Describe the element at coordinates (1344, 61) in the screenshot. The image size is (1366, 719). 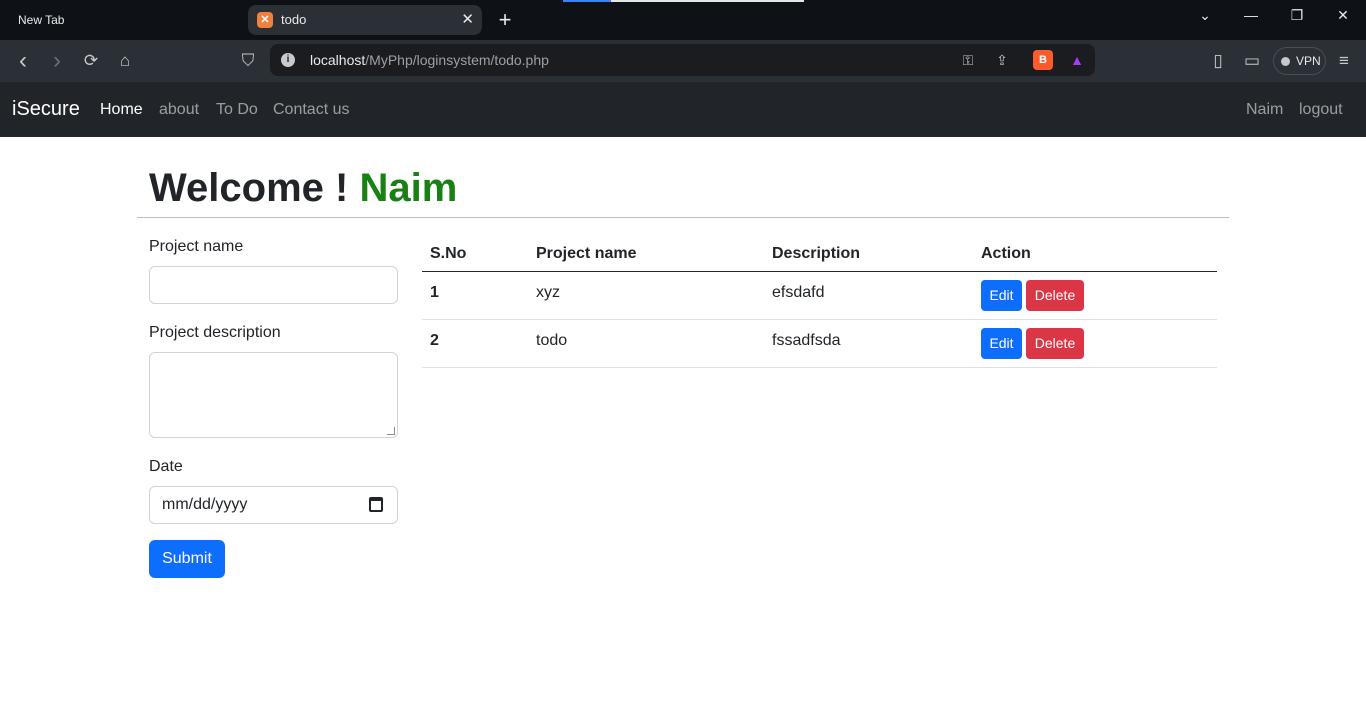
I see `menu-icon: ≡` at that location.